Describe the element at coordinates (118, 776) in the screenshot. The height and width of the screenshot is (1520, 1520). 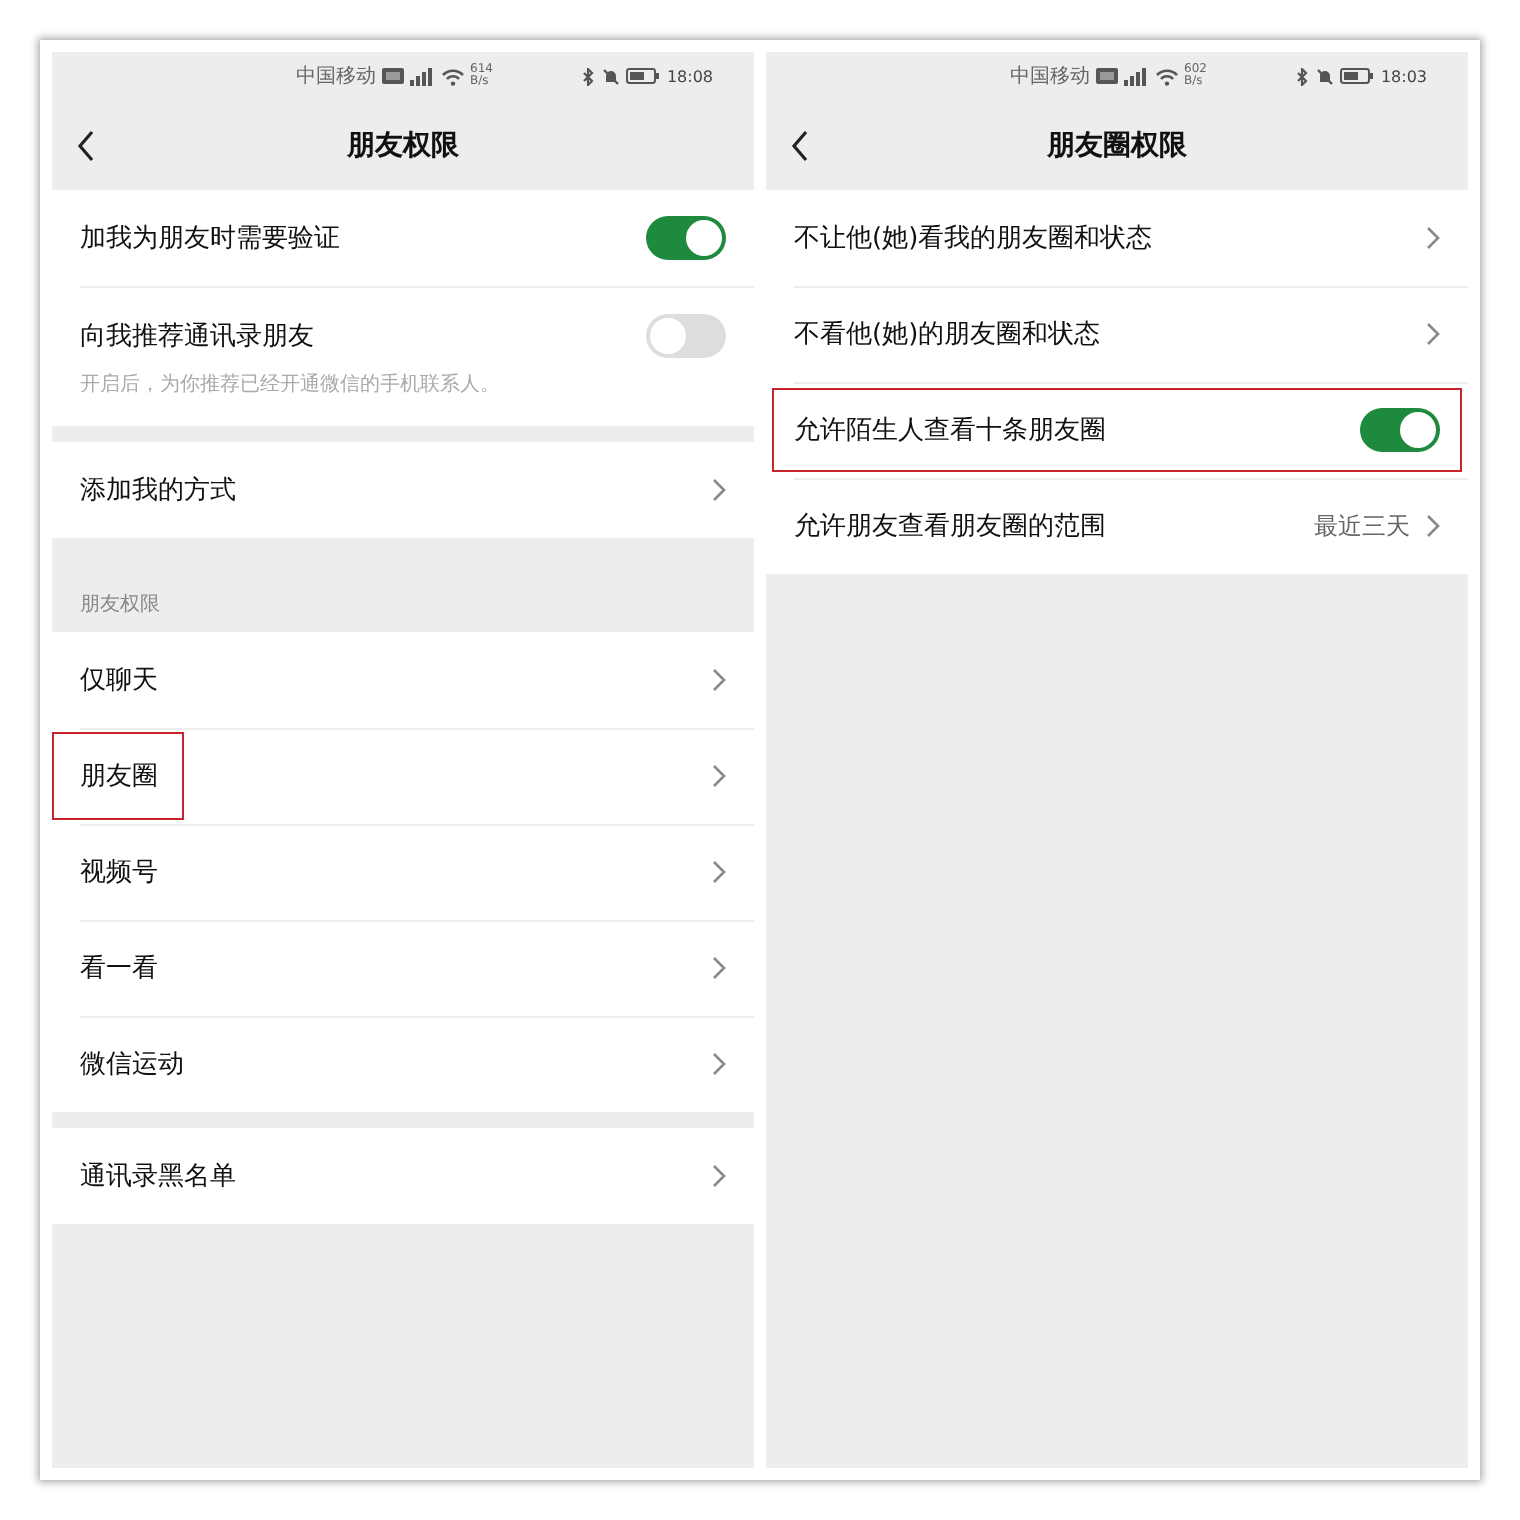
I see `highlighted-label: 朋友圈` at that location.